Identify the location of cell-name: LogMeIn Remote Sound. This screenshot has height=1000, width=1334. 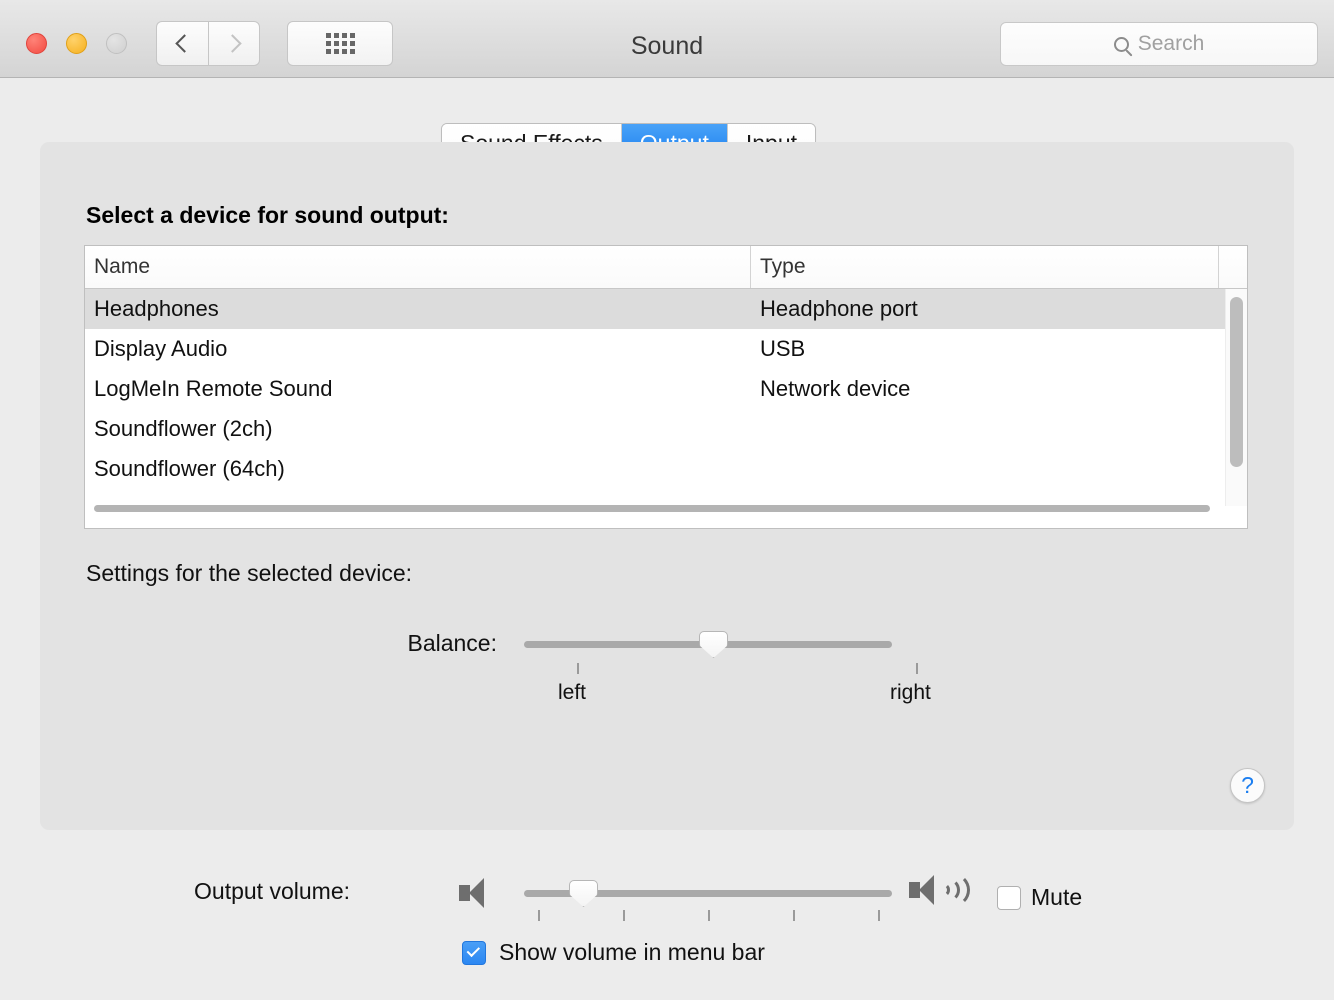
(213, 388).